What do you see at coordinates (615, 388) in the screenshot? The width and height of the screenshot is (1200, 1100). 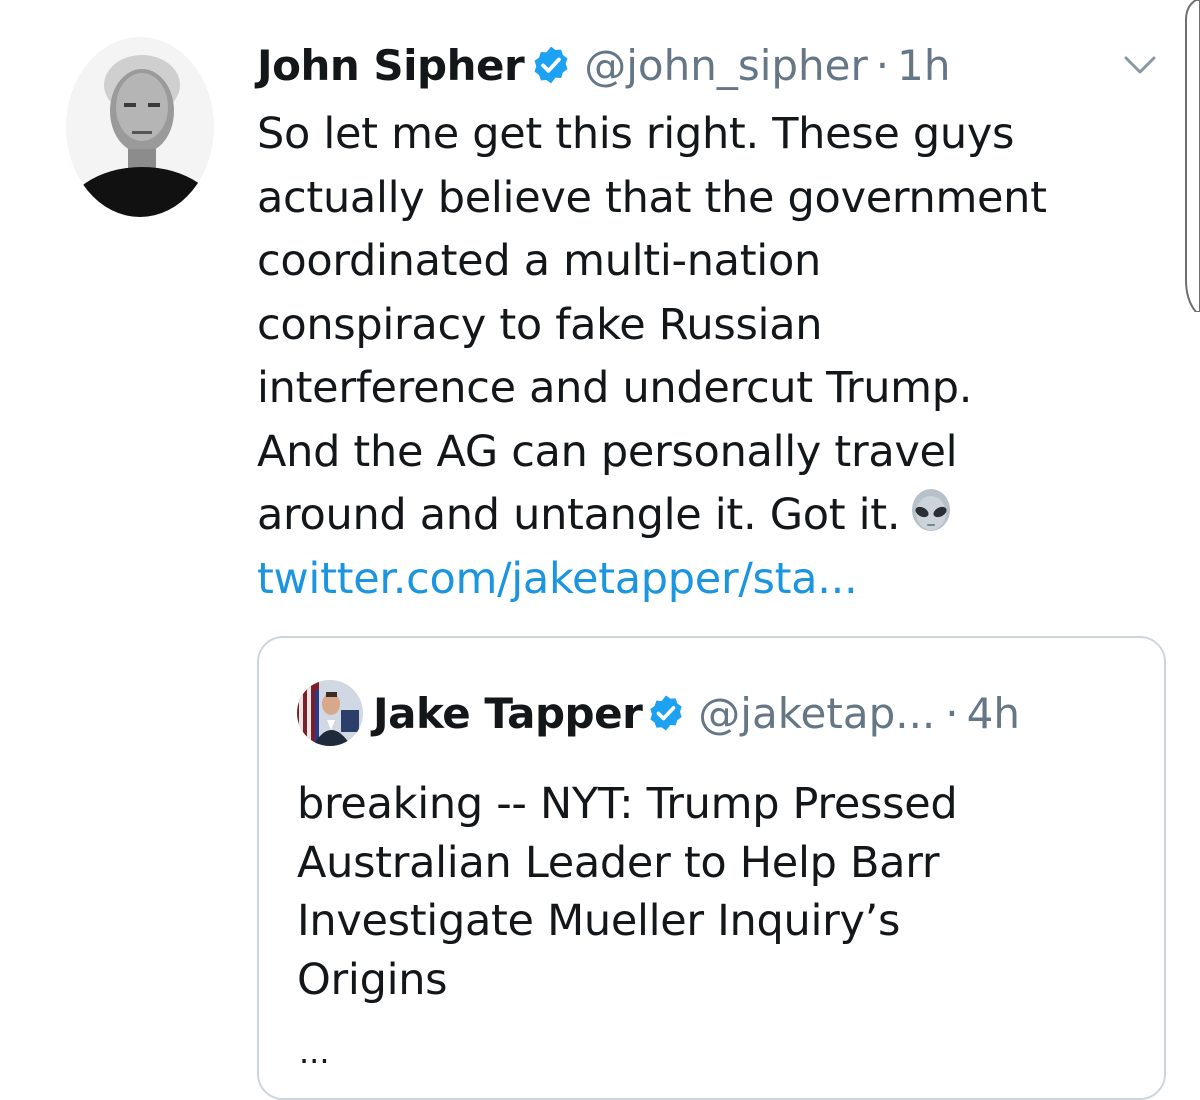 I see `tweet-text-line: interference and undercut Trump.` at bounding box center [615, 388].